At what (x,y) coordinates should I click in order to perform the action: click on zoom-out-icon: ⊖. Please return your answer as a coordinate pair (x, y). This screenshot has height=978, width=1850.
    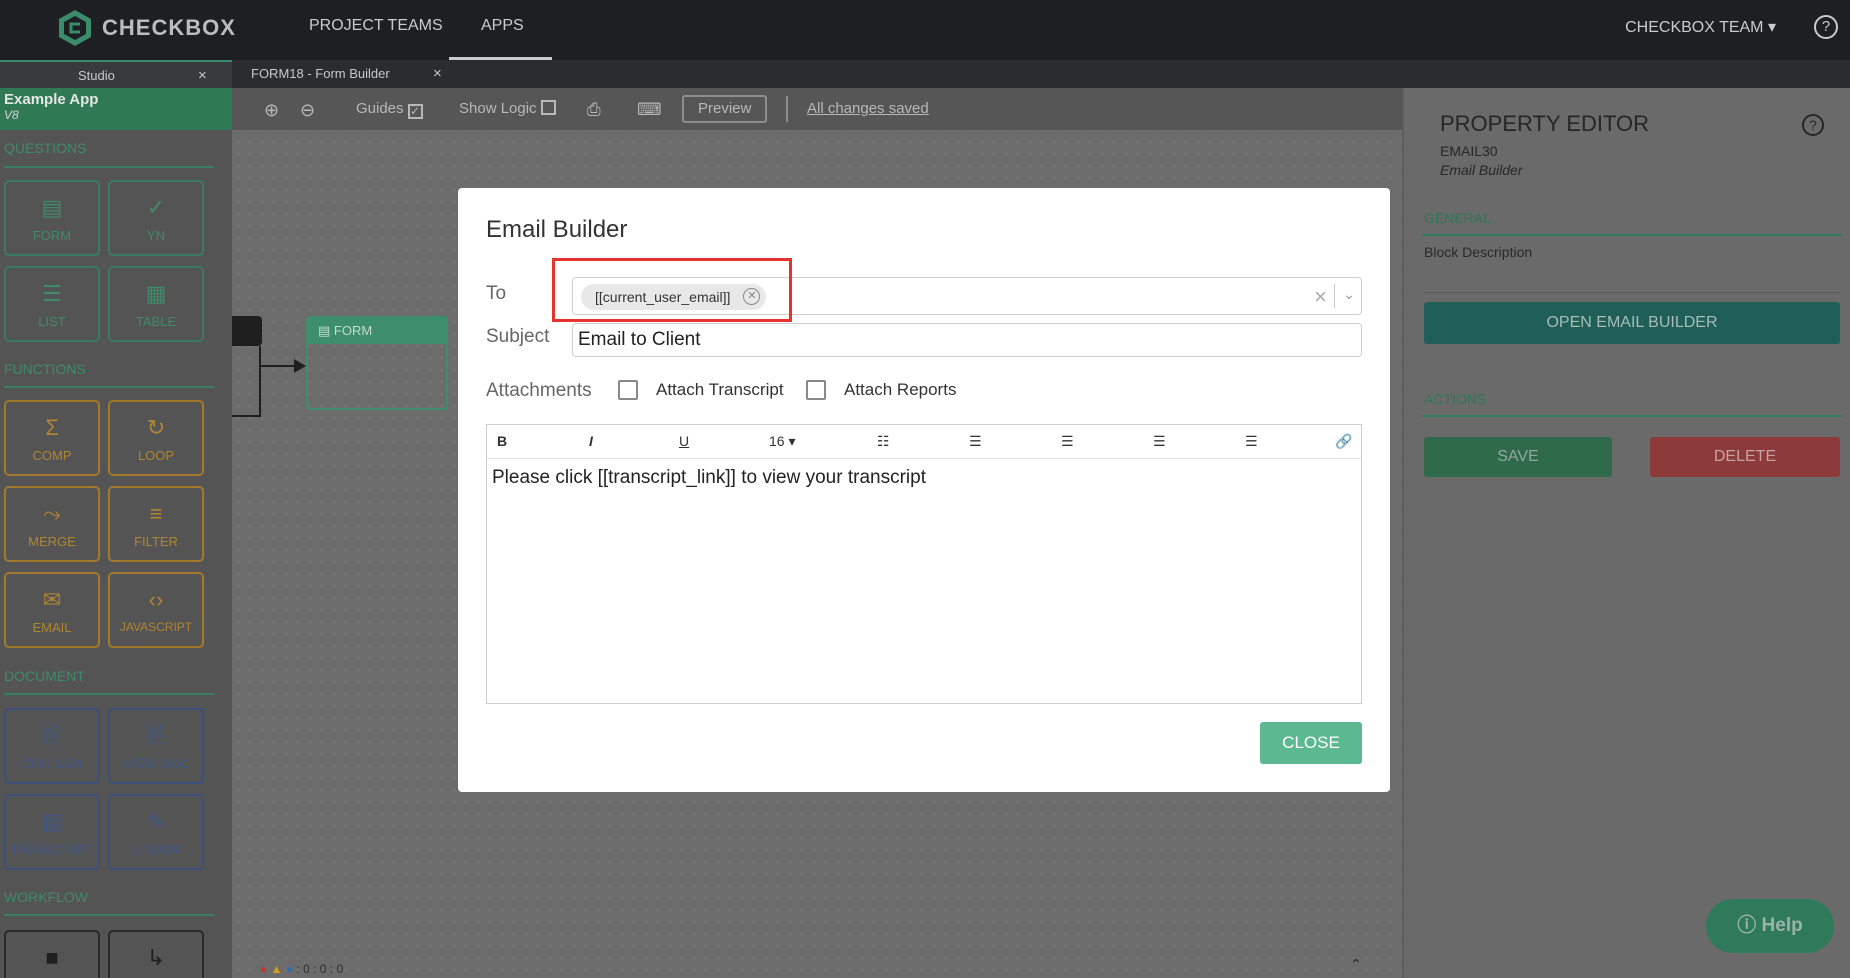
    Looking at the image, I should click on (307, 110).